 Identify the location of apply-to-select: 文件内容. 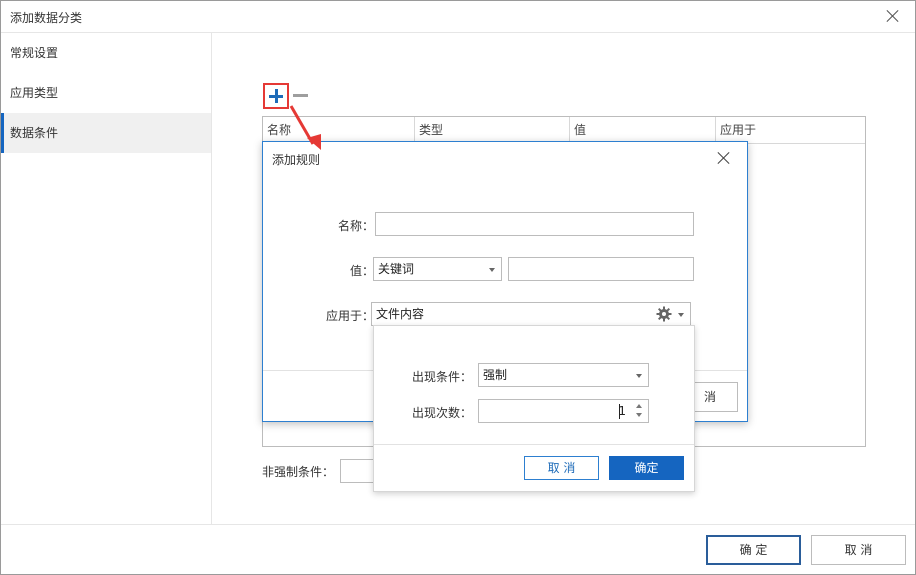
(531, 314).